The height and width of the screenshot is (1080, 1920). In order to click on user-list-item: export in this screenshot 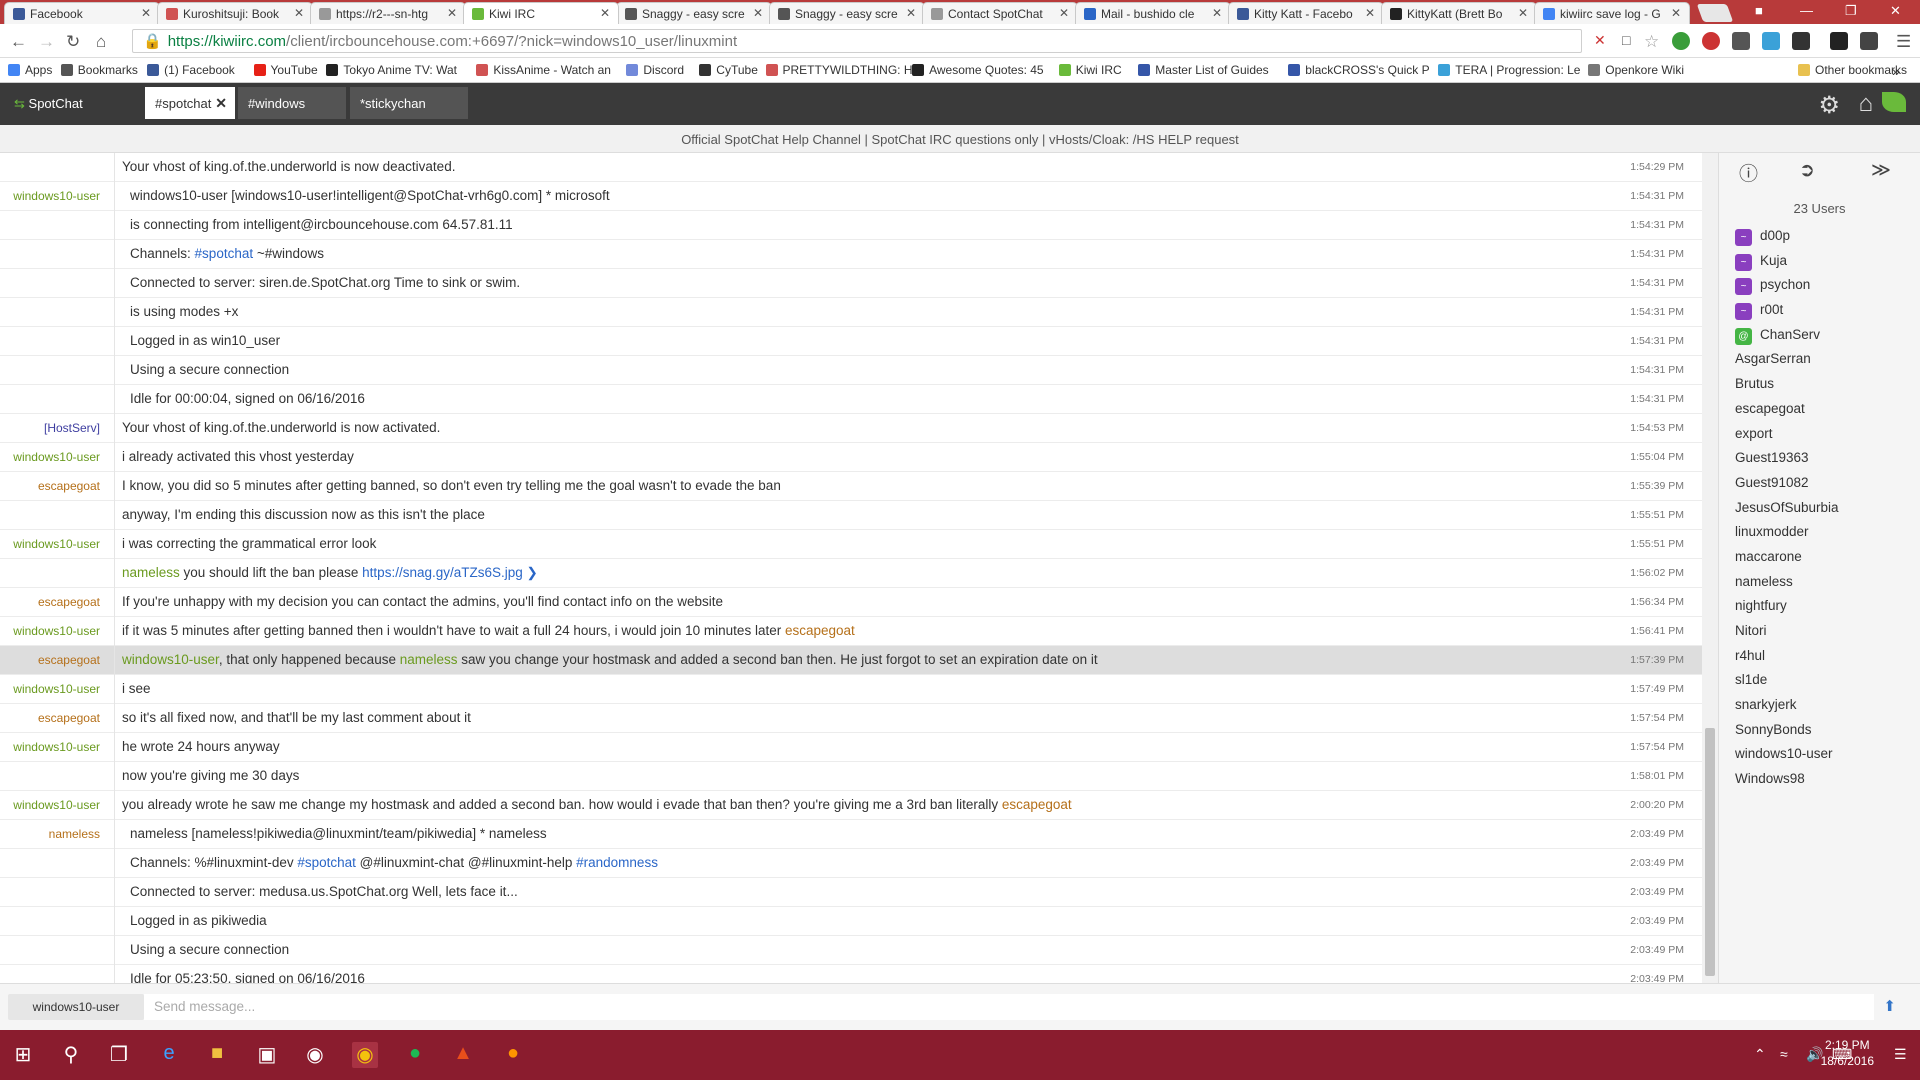, I will do `click(1819, 438)`.